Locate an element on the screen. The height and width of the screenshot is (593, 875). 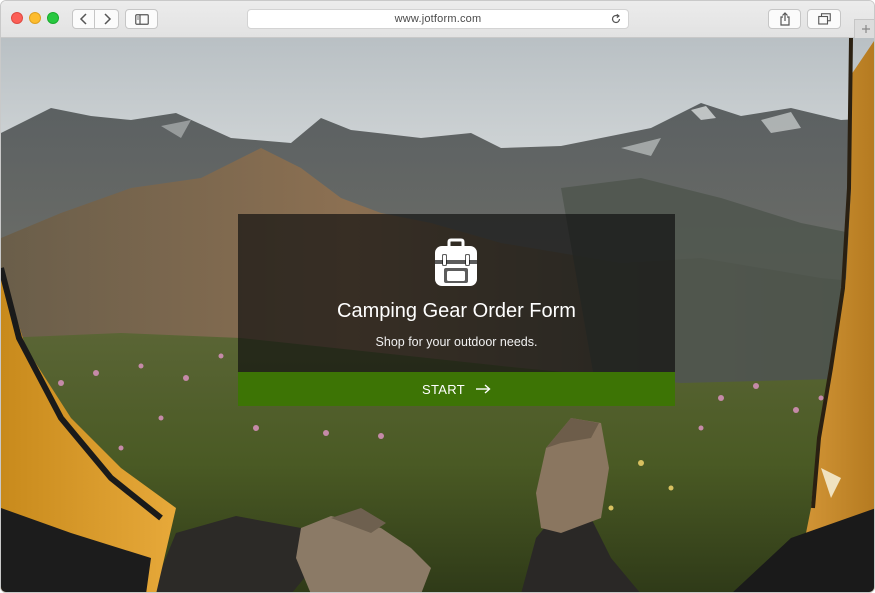
share-button is located at coordinates (784, 19).